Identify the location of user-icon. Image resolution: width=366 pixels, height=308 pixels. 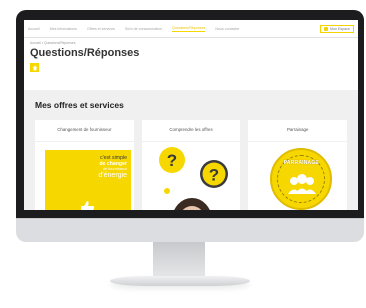
(326, 28).